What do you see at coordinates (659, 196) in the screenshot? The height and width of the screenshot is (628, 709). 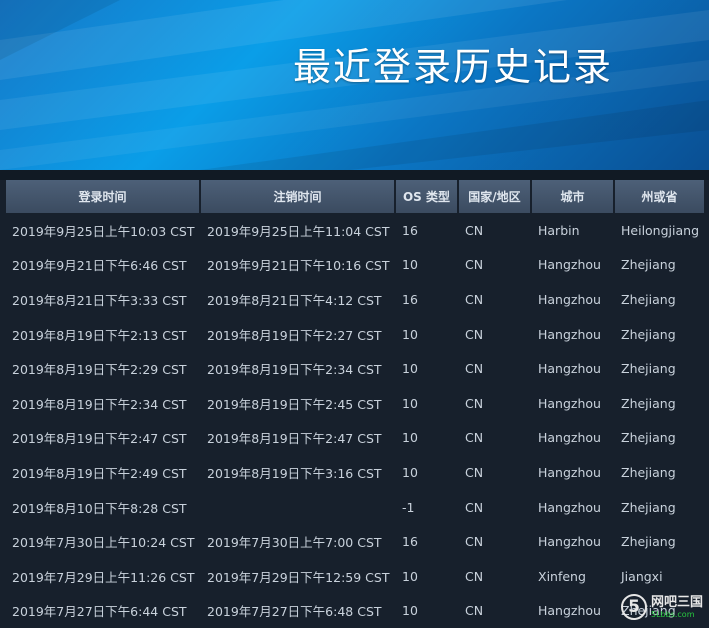 I see `column-header-state: 州或省` at bounding box center [659, 196].